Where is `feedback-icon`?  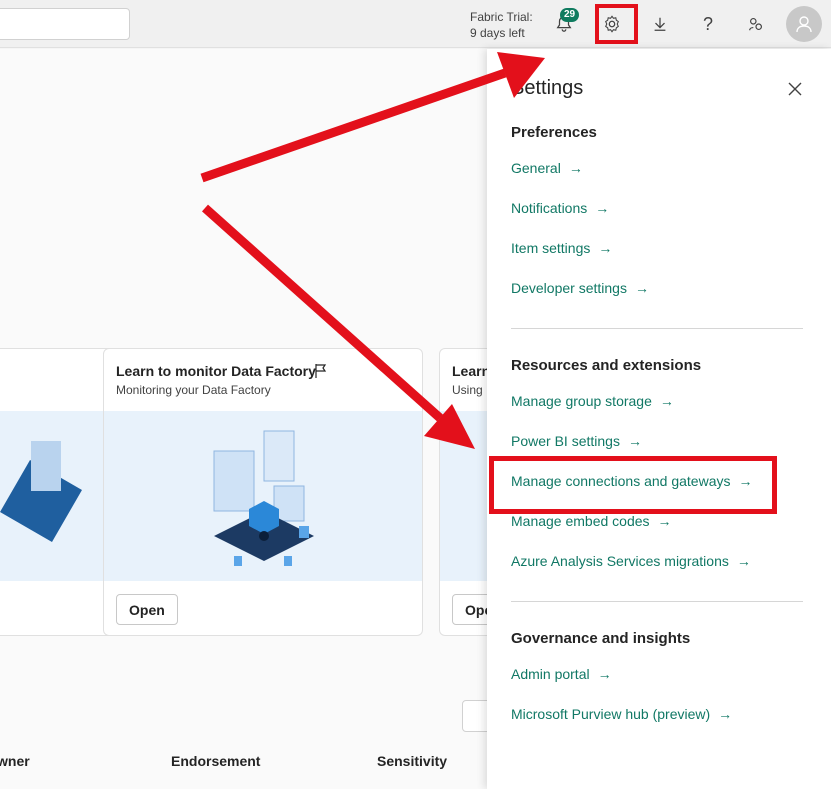
feedback-icon is located at coordinates (756, 24).